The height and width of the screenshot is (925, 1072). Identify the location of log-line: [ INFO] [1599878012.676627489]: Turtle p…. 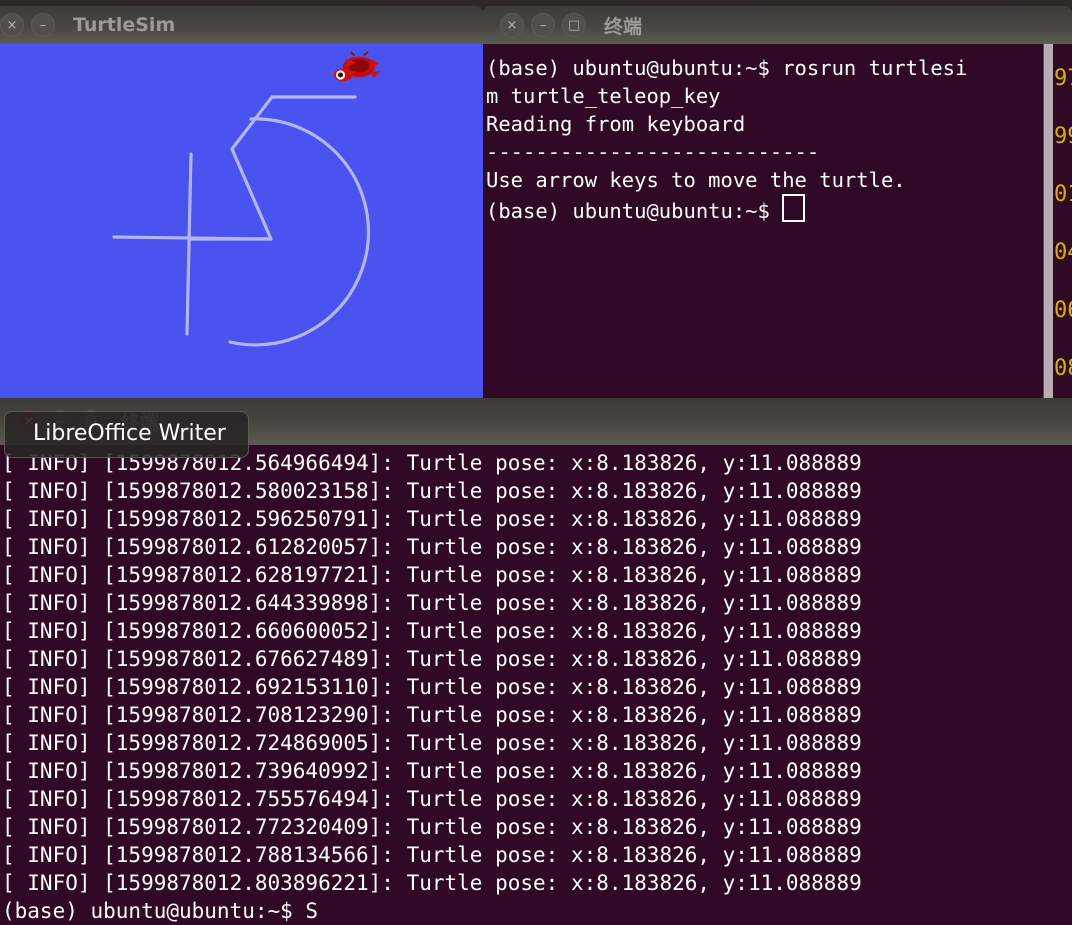
(432, 659).